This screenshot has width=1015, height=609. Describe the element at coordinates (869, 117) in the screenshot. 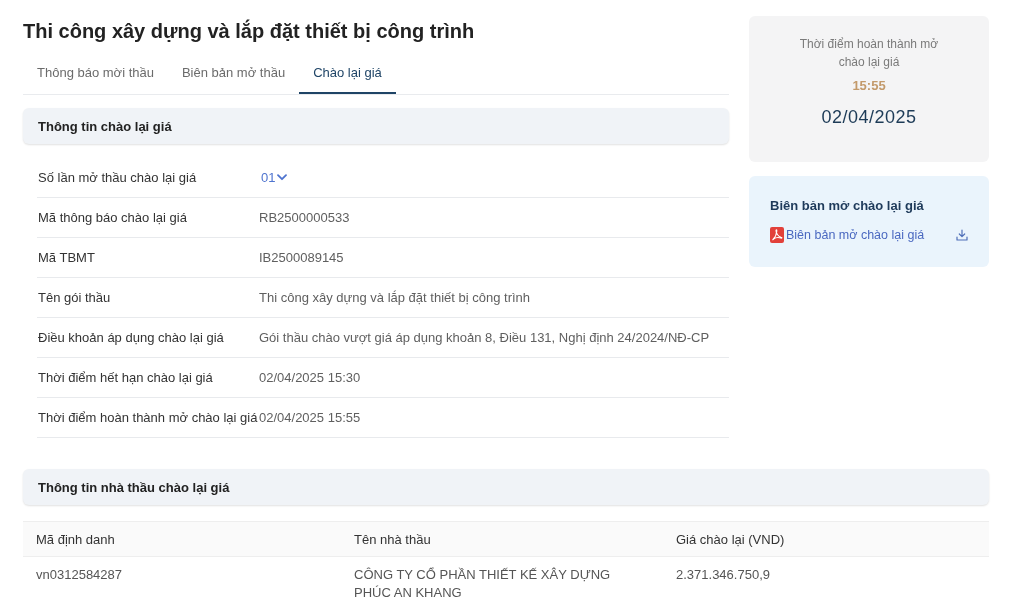

I see `completion-date: 02/04/2025` at that location.